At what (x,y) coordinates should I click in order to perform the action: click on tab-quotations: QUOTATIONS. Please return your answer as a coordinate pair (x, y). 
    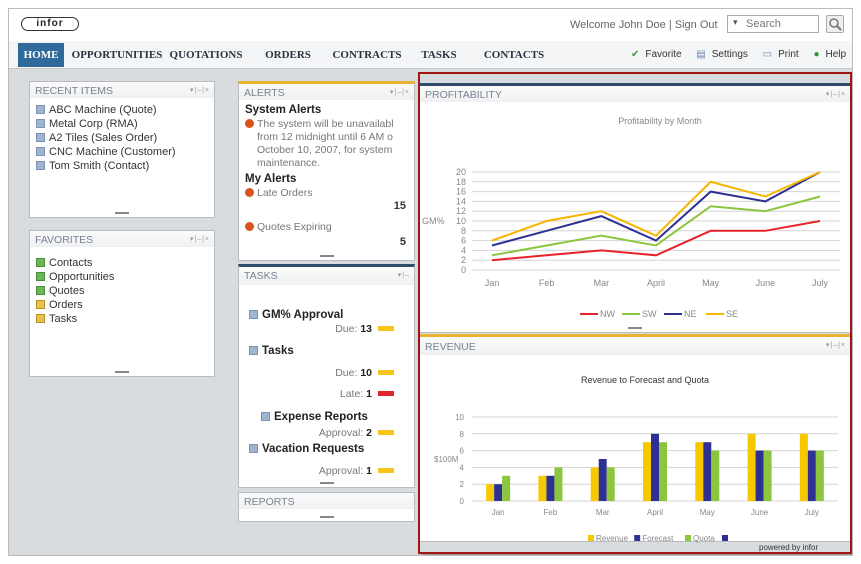
    Looking at the image, I should click on (206, 55).